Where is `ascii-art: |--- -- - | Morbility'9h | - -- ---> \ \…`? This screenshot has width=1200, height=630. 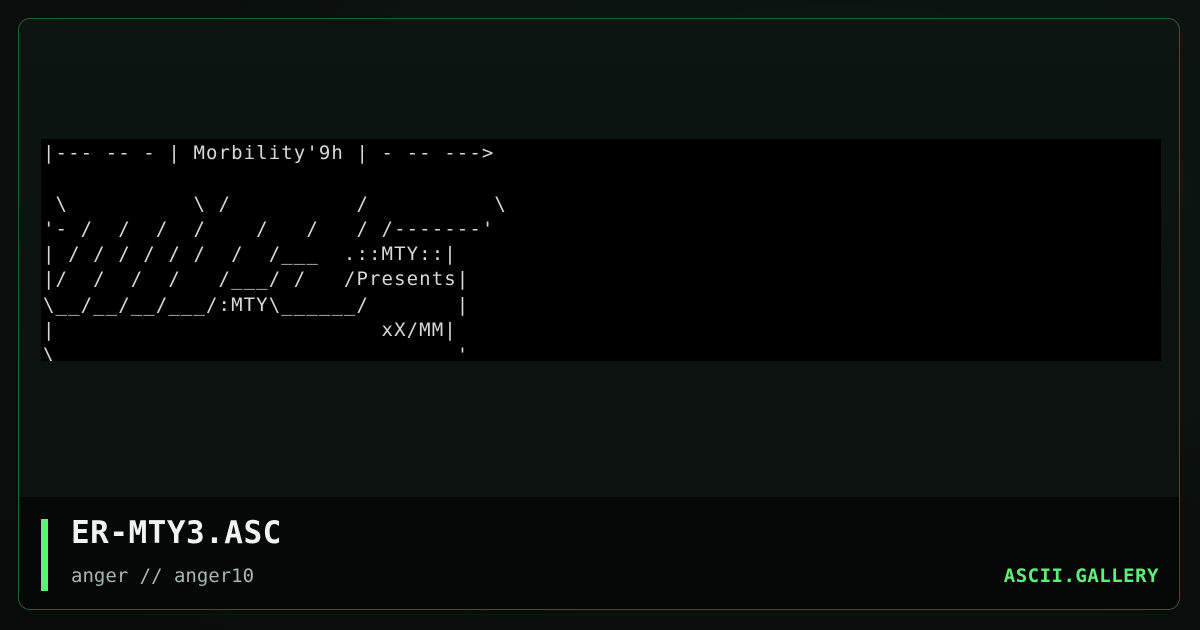
ascii-art: |--- -- - | Morbility'9h | - -- ---> \ \… is located at coordinates (275, 251).